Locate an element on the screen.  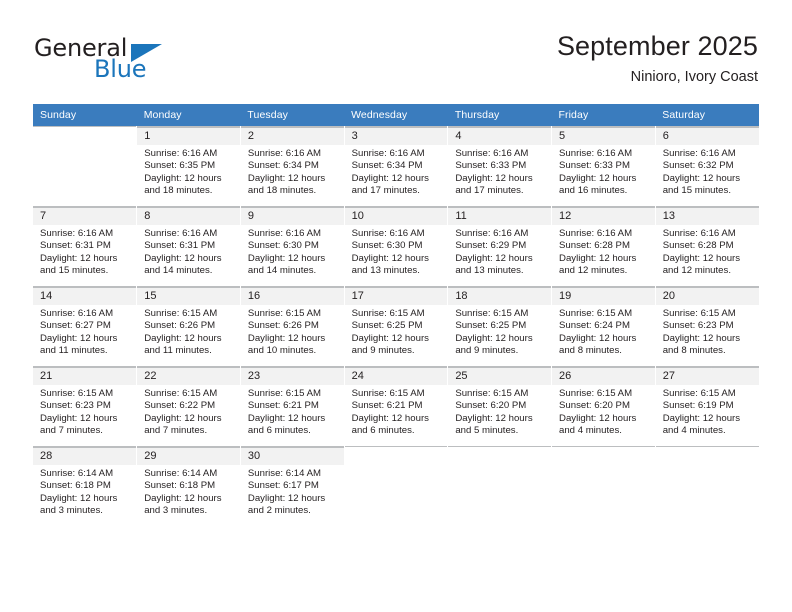
day-number: 26 is located at coordinates (603, 376).